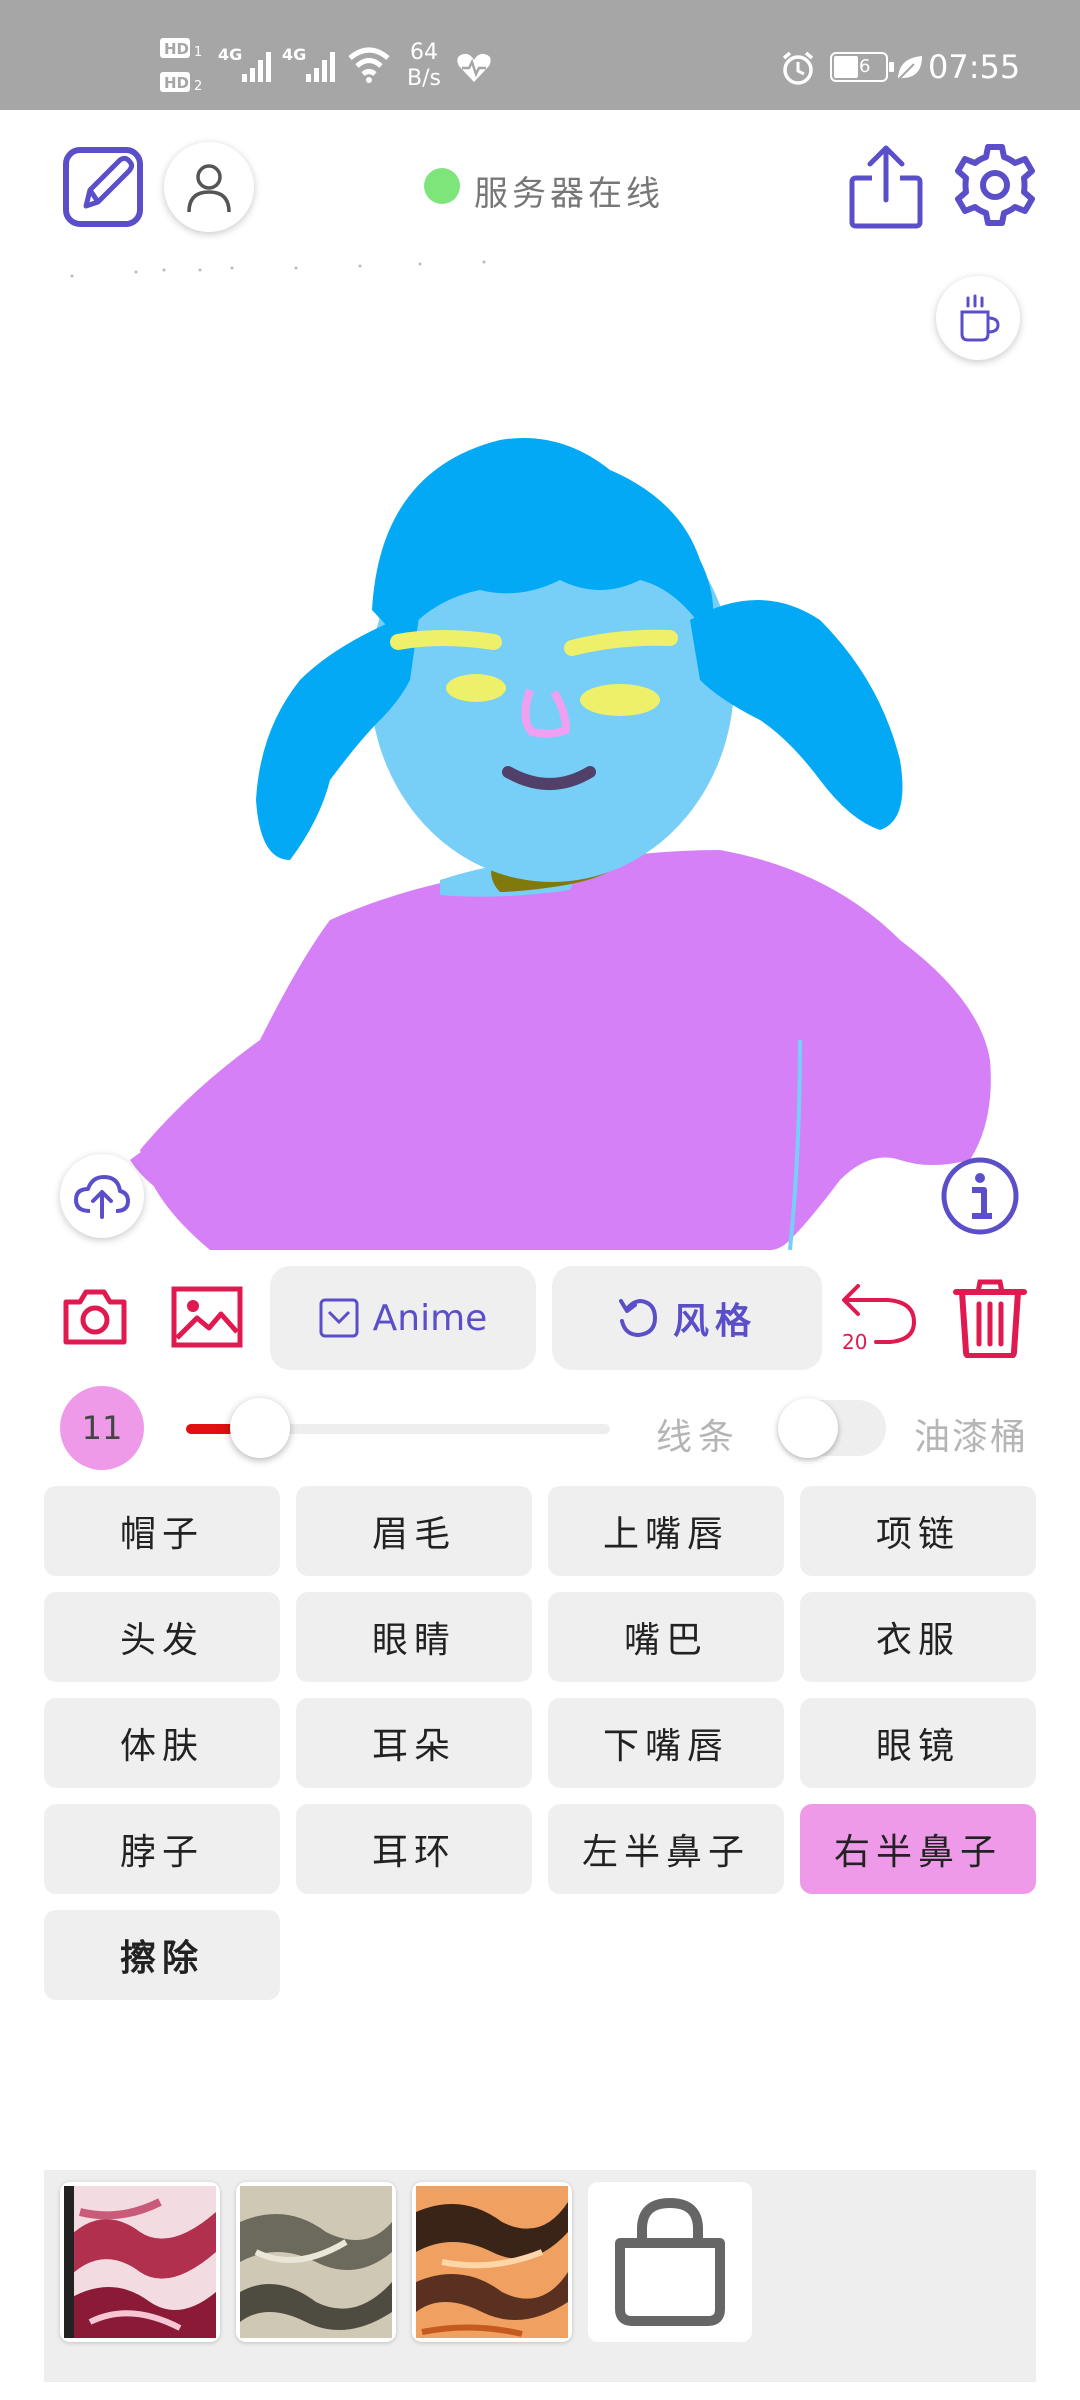  I want to click on upload-button, so click(102, 1196).